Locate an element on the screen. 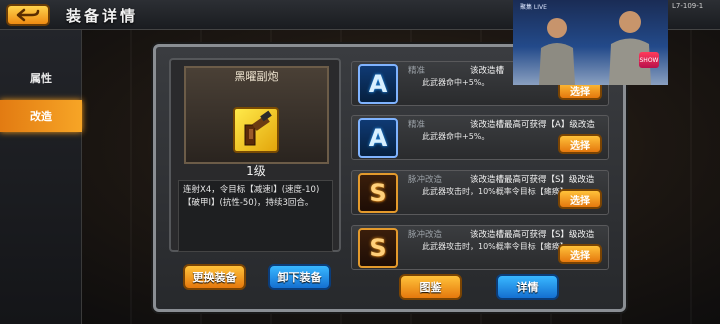 The width and height of the screenshot is (720, 324). camera-id: L7-109-1 is located at coordinates (688, 6).